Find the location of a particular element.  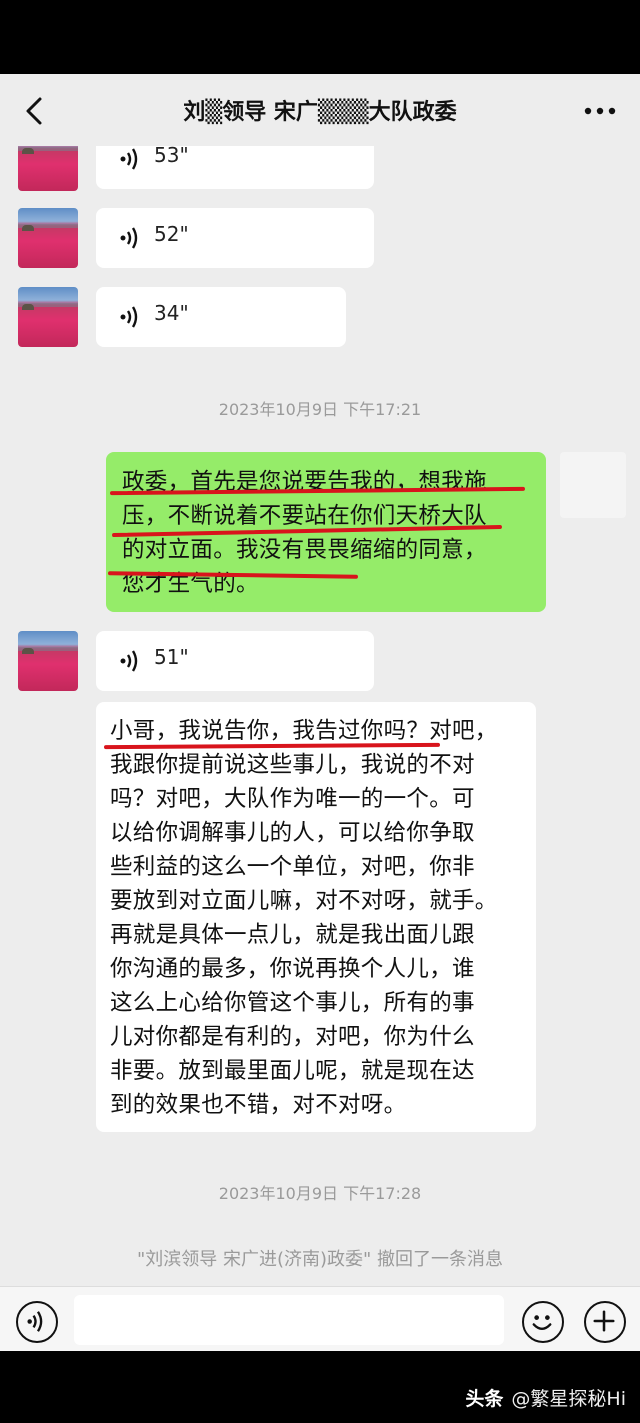

chevron-left-icon is located at coordinates (35, 111).